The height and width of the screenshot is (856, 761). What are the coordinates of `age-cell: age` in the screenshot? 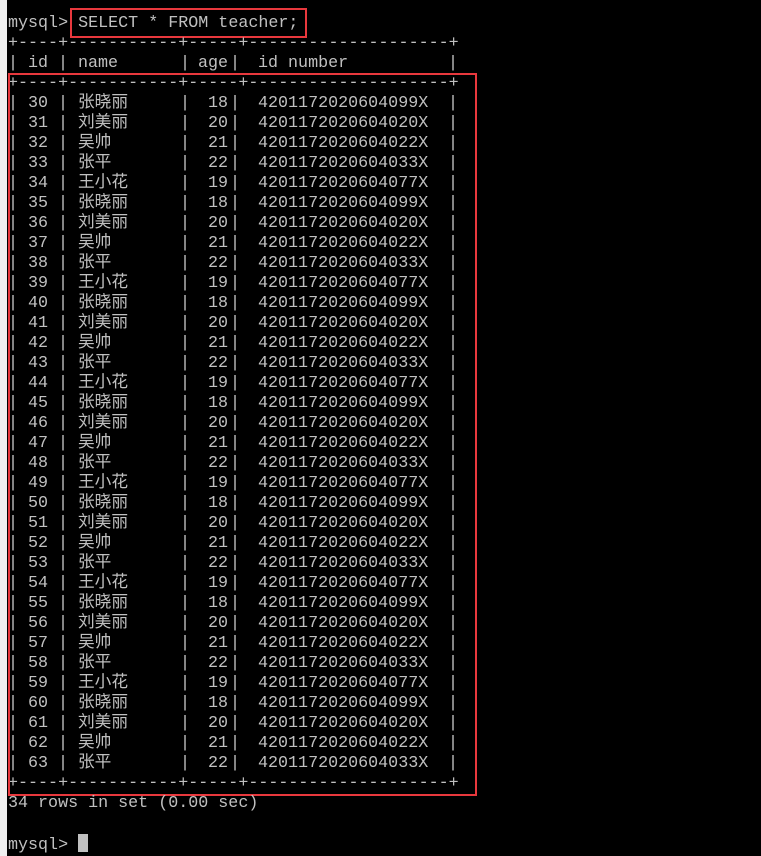 It's located at (213, 63).